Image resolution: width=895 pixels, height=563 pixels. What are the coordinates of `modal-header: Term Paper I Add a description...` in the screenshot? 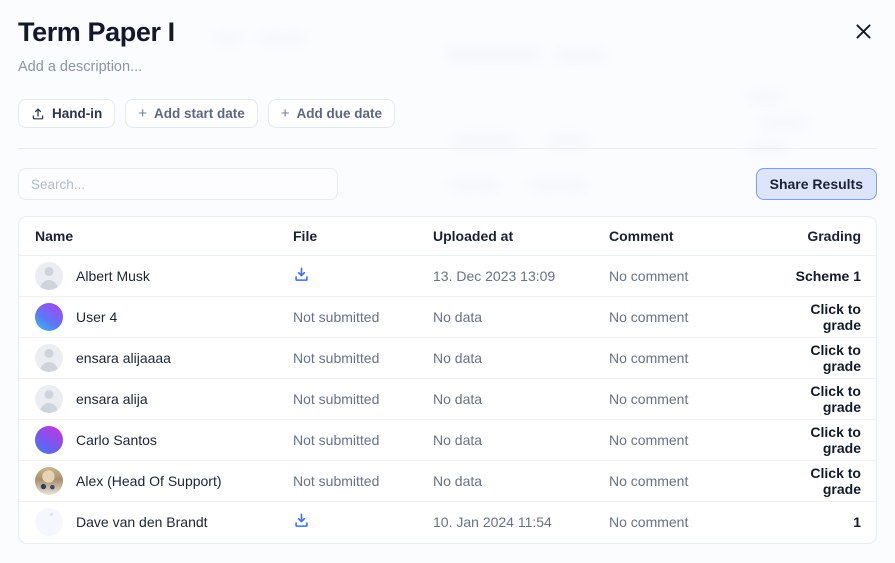 It's located at (447, 38).